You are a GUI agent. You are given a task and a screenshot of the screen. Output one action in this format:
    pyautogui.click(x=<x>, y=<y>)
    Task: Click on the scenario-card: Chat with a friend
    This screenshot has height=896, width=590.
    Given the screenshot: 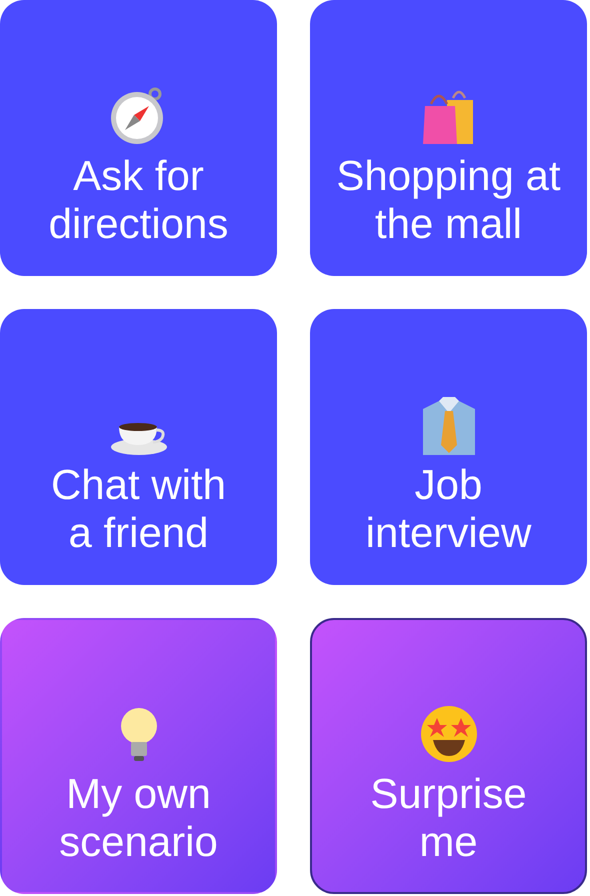 What is the action you would take?
    pyautogui.click(x=138, y=447)
    